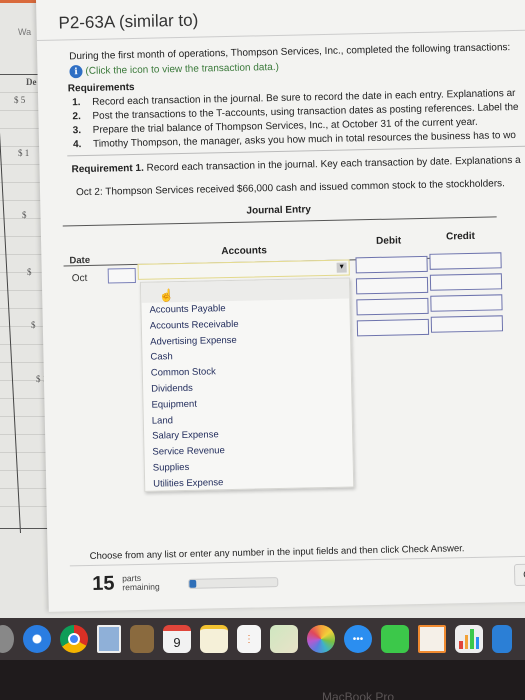  I want to click on photos-icon, so click(321, 639).